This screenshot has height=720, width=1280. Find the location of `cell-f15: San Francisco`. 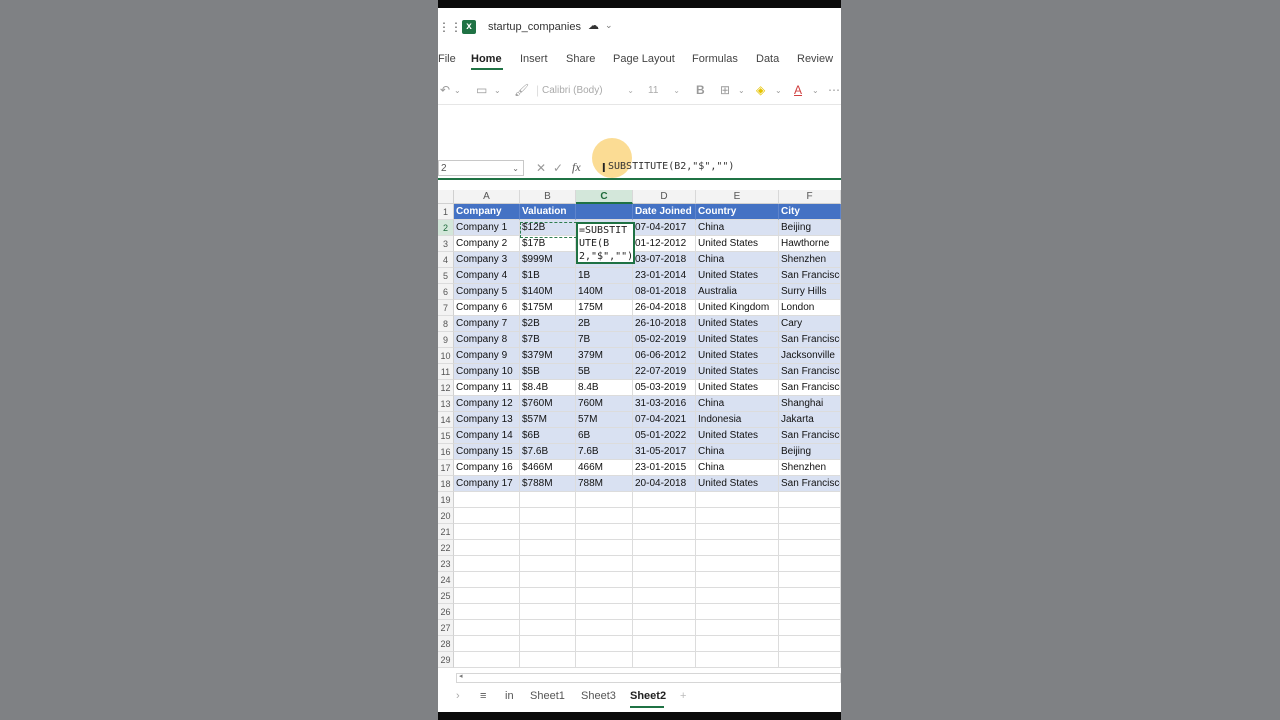

cell-f15: San Francisco is located at coordinates (810, 436).